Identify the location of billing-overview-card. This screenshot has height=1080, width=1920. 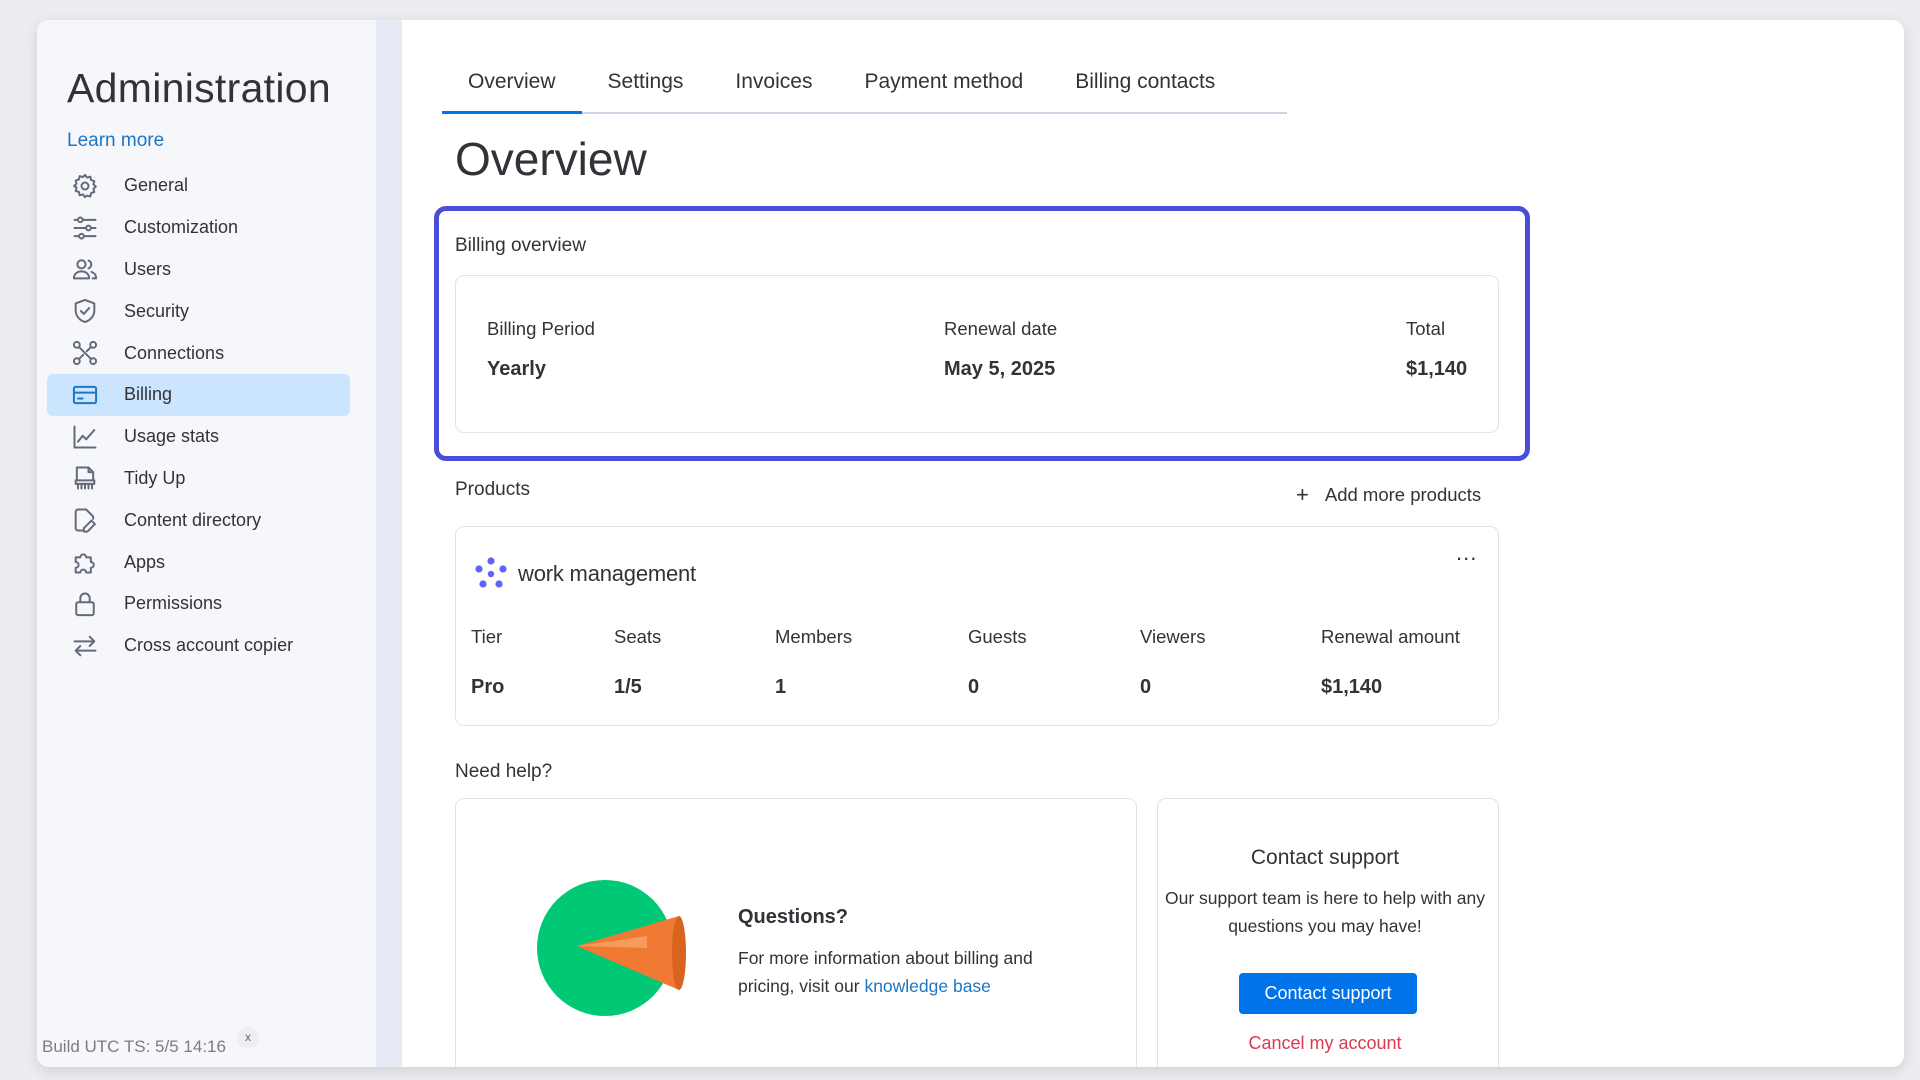
(977, 354).